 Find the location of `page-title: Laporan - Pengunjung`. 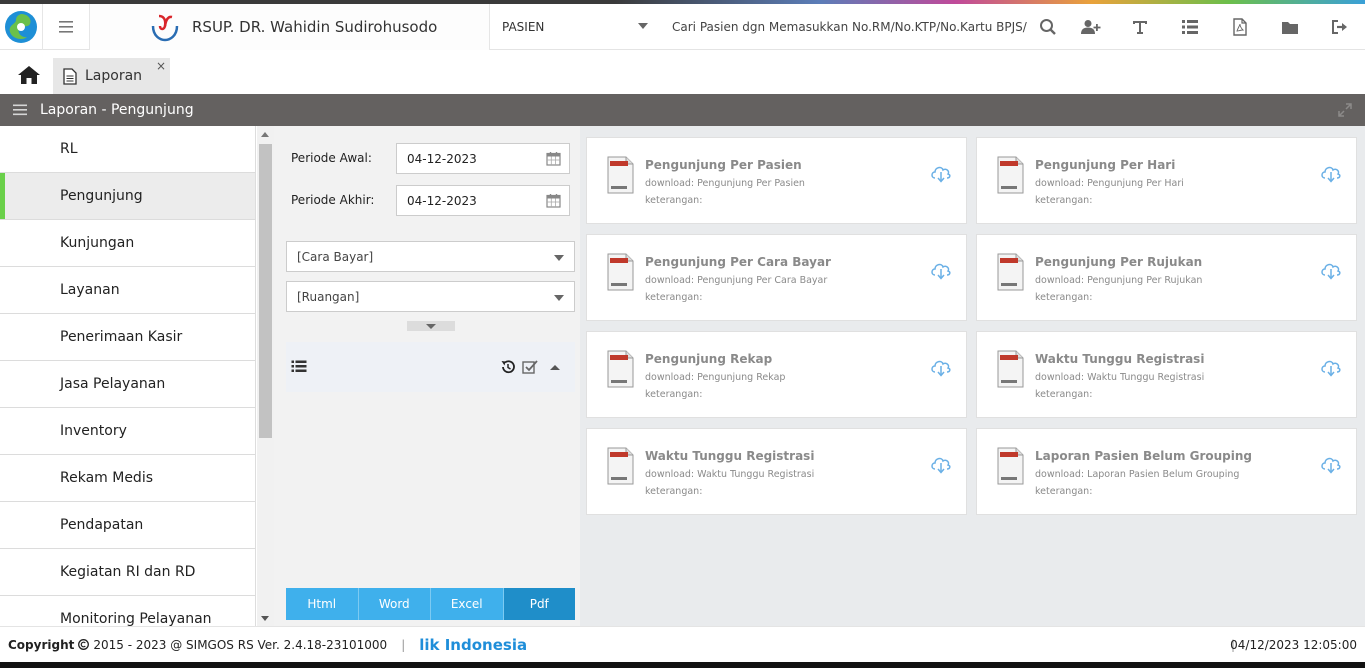

page-title: Laporan - Pengunjung is located at coordinates (117, 110).